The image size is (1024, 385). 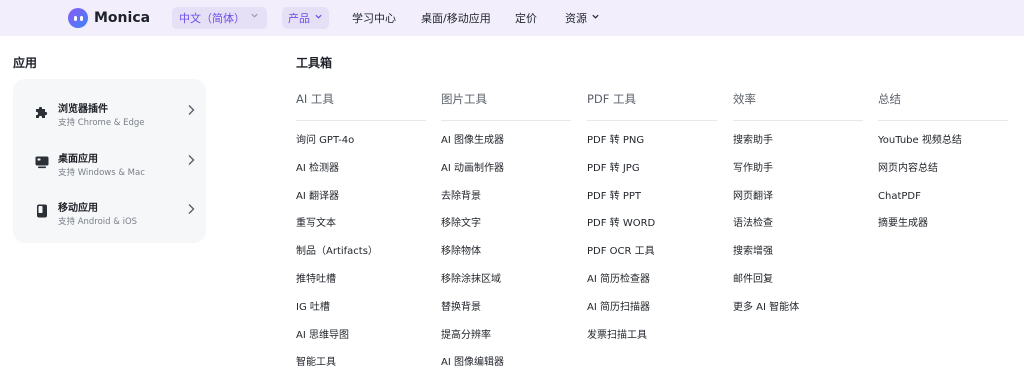 I want to click on toolbox-column-summary: 总结 YouTube 视频总结 网页内容总结 ChatPDF 摘要生成器, so click(x=943, y=160).